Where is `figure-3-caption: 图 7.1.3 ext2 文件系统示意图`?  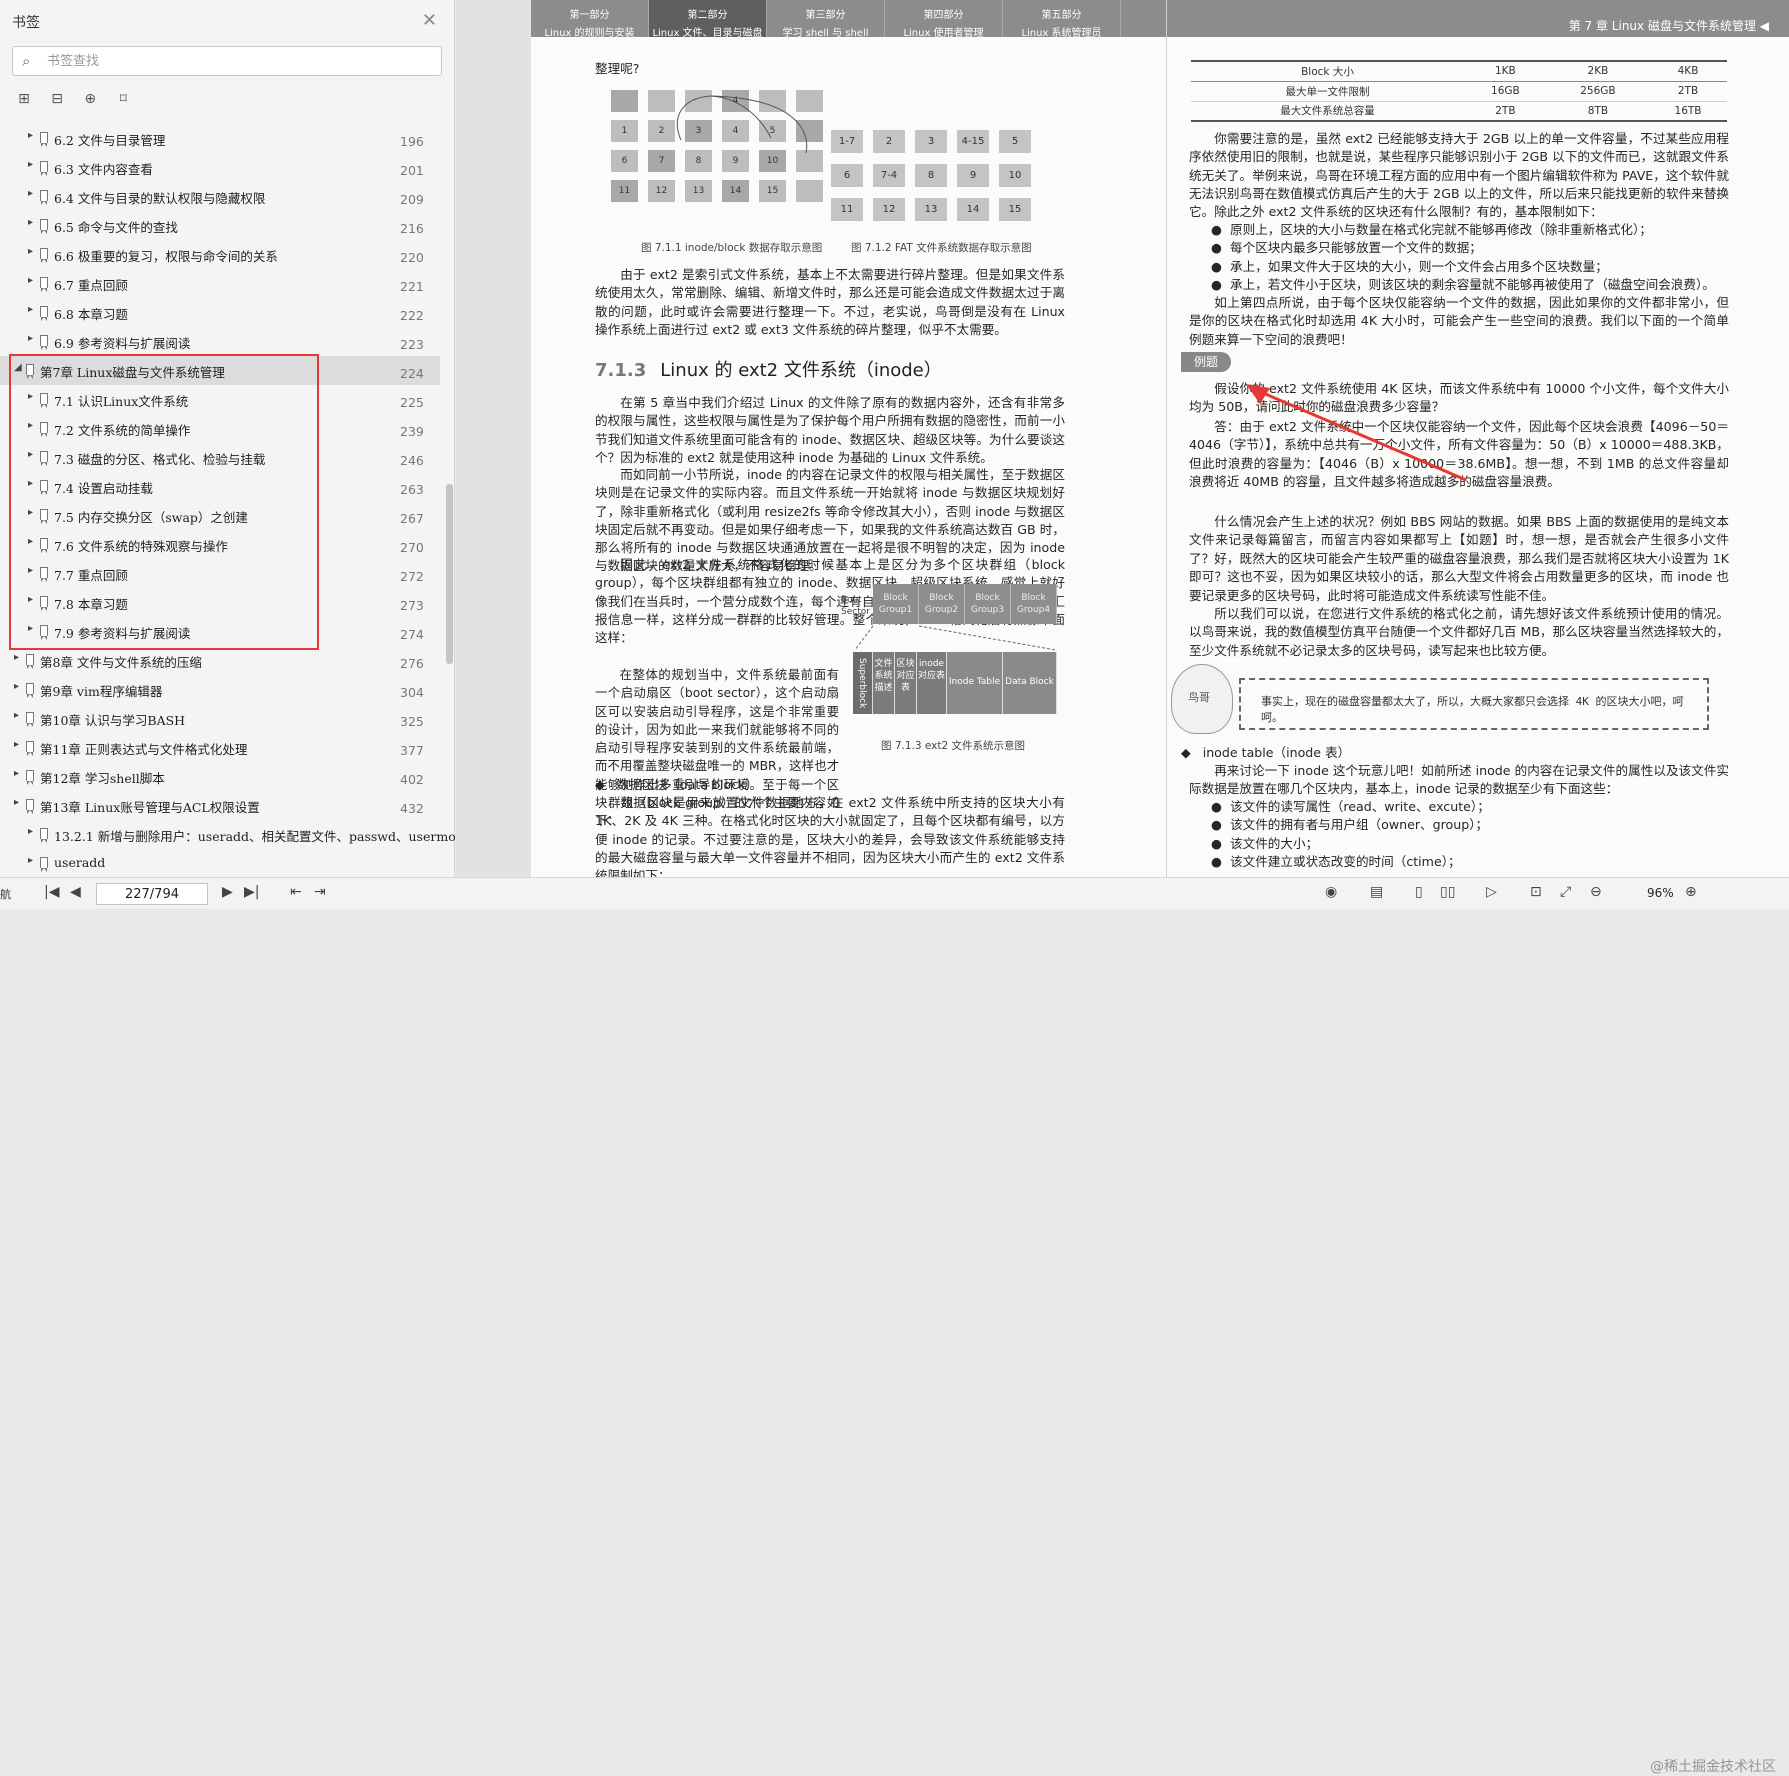
figure-3-caption: 图 7.1.3 ext2 文件系统示意图 is located at coordinates (953, 746).